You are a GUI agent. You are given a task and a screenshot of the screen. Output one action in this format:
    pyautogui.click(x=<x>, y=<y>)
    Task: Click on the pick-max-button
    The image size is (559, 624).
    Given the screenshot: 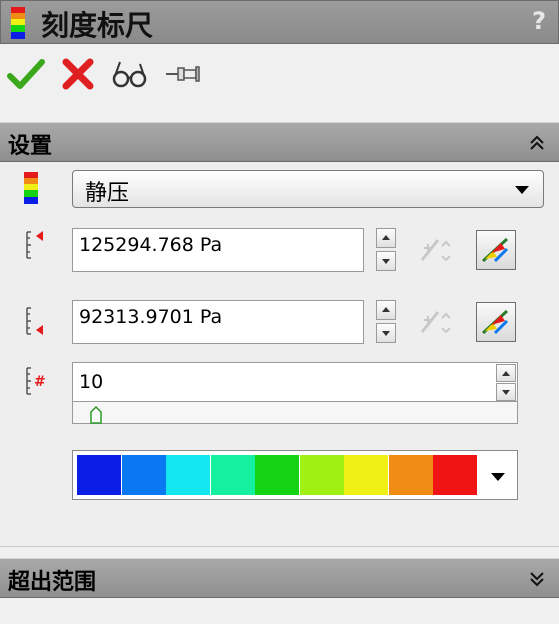 What is the action you would take?
    pyautogui.click(x=496, y=250)
    